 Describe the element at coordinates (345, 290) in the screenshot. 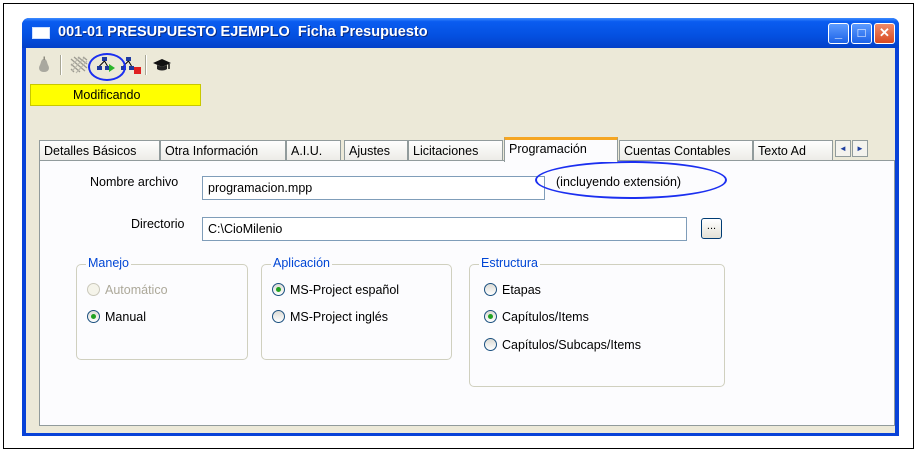

I see `radio-msproject-espanol-label: MS-Project español` at that location.